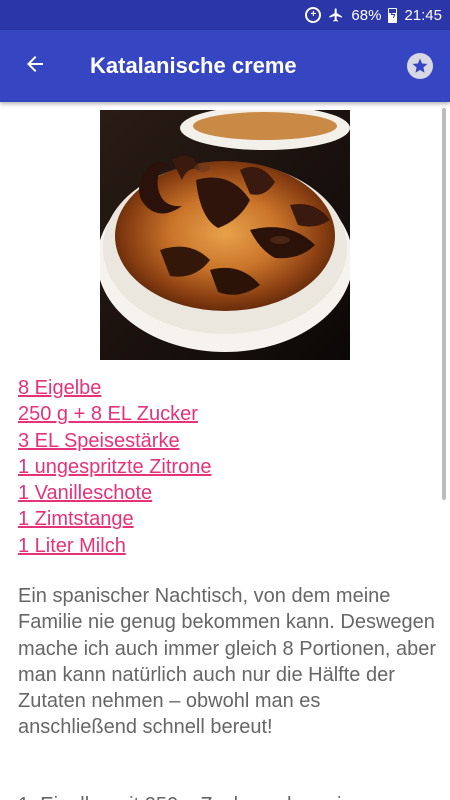 The height and width of the screenshot is (800, 450). I want to click on airplane-icon, so click(336, 15).